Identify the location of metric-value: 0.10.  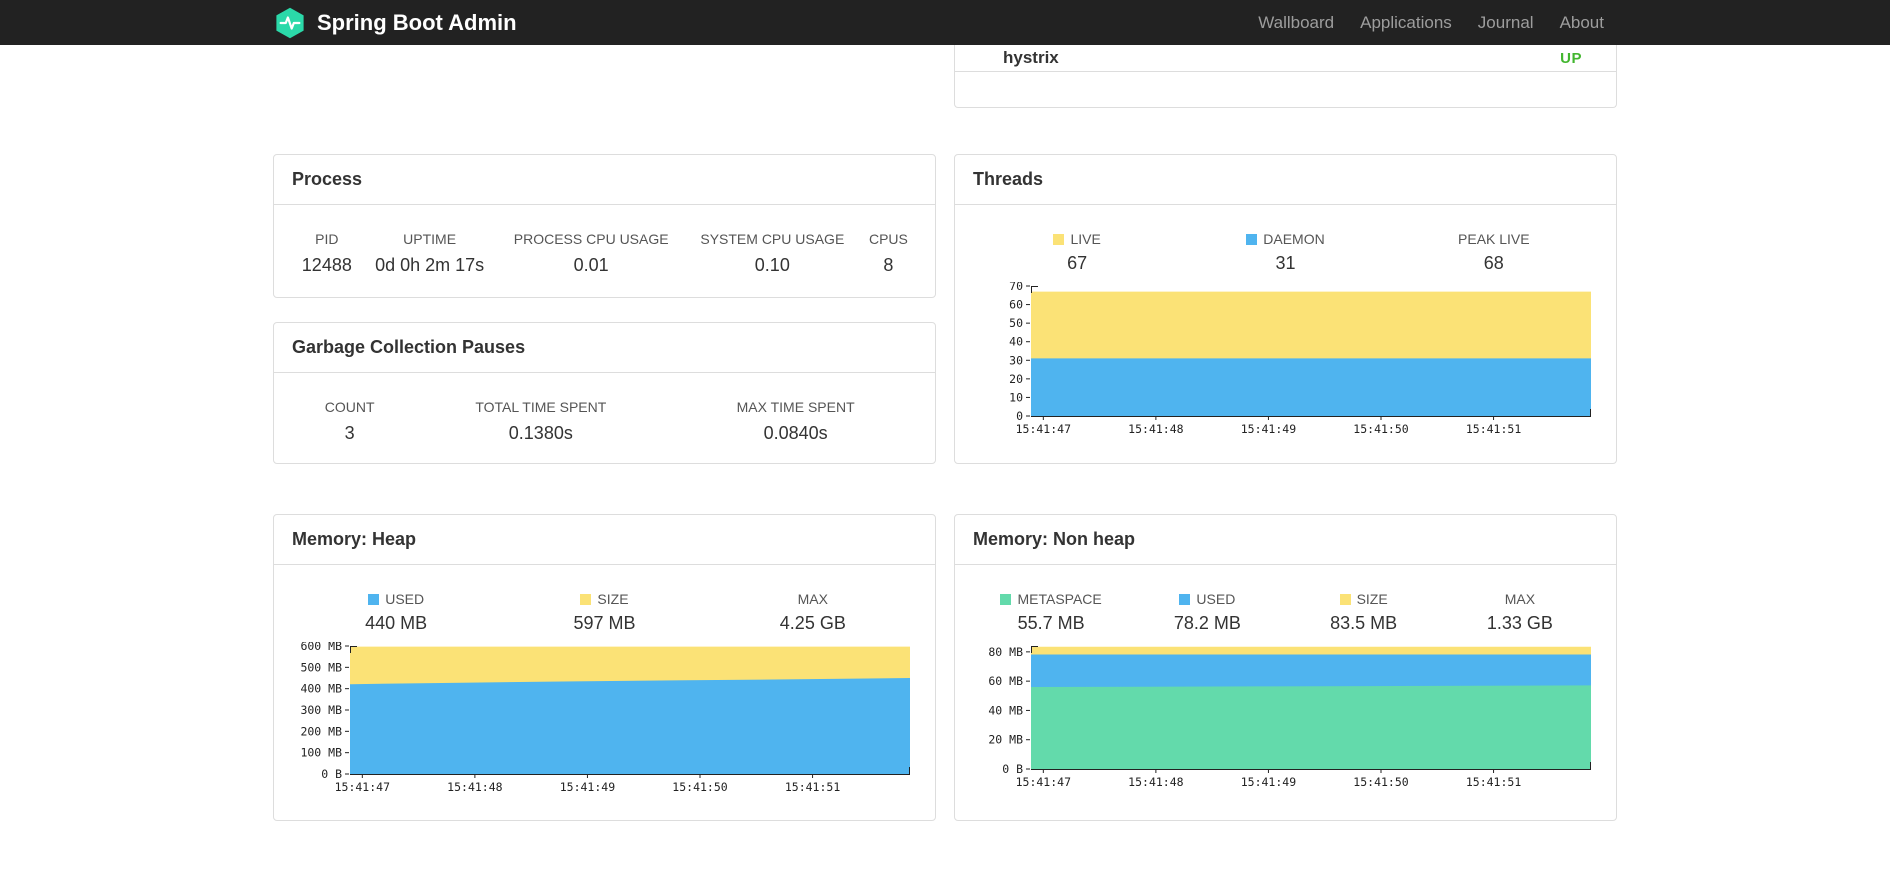
(772, 265).